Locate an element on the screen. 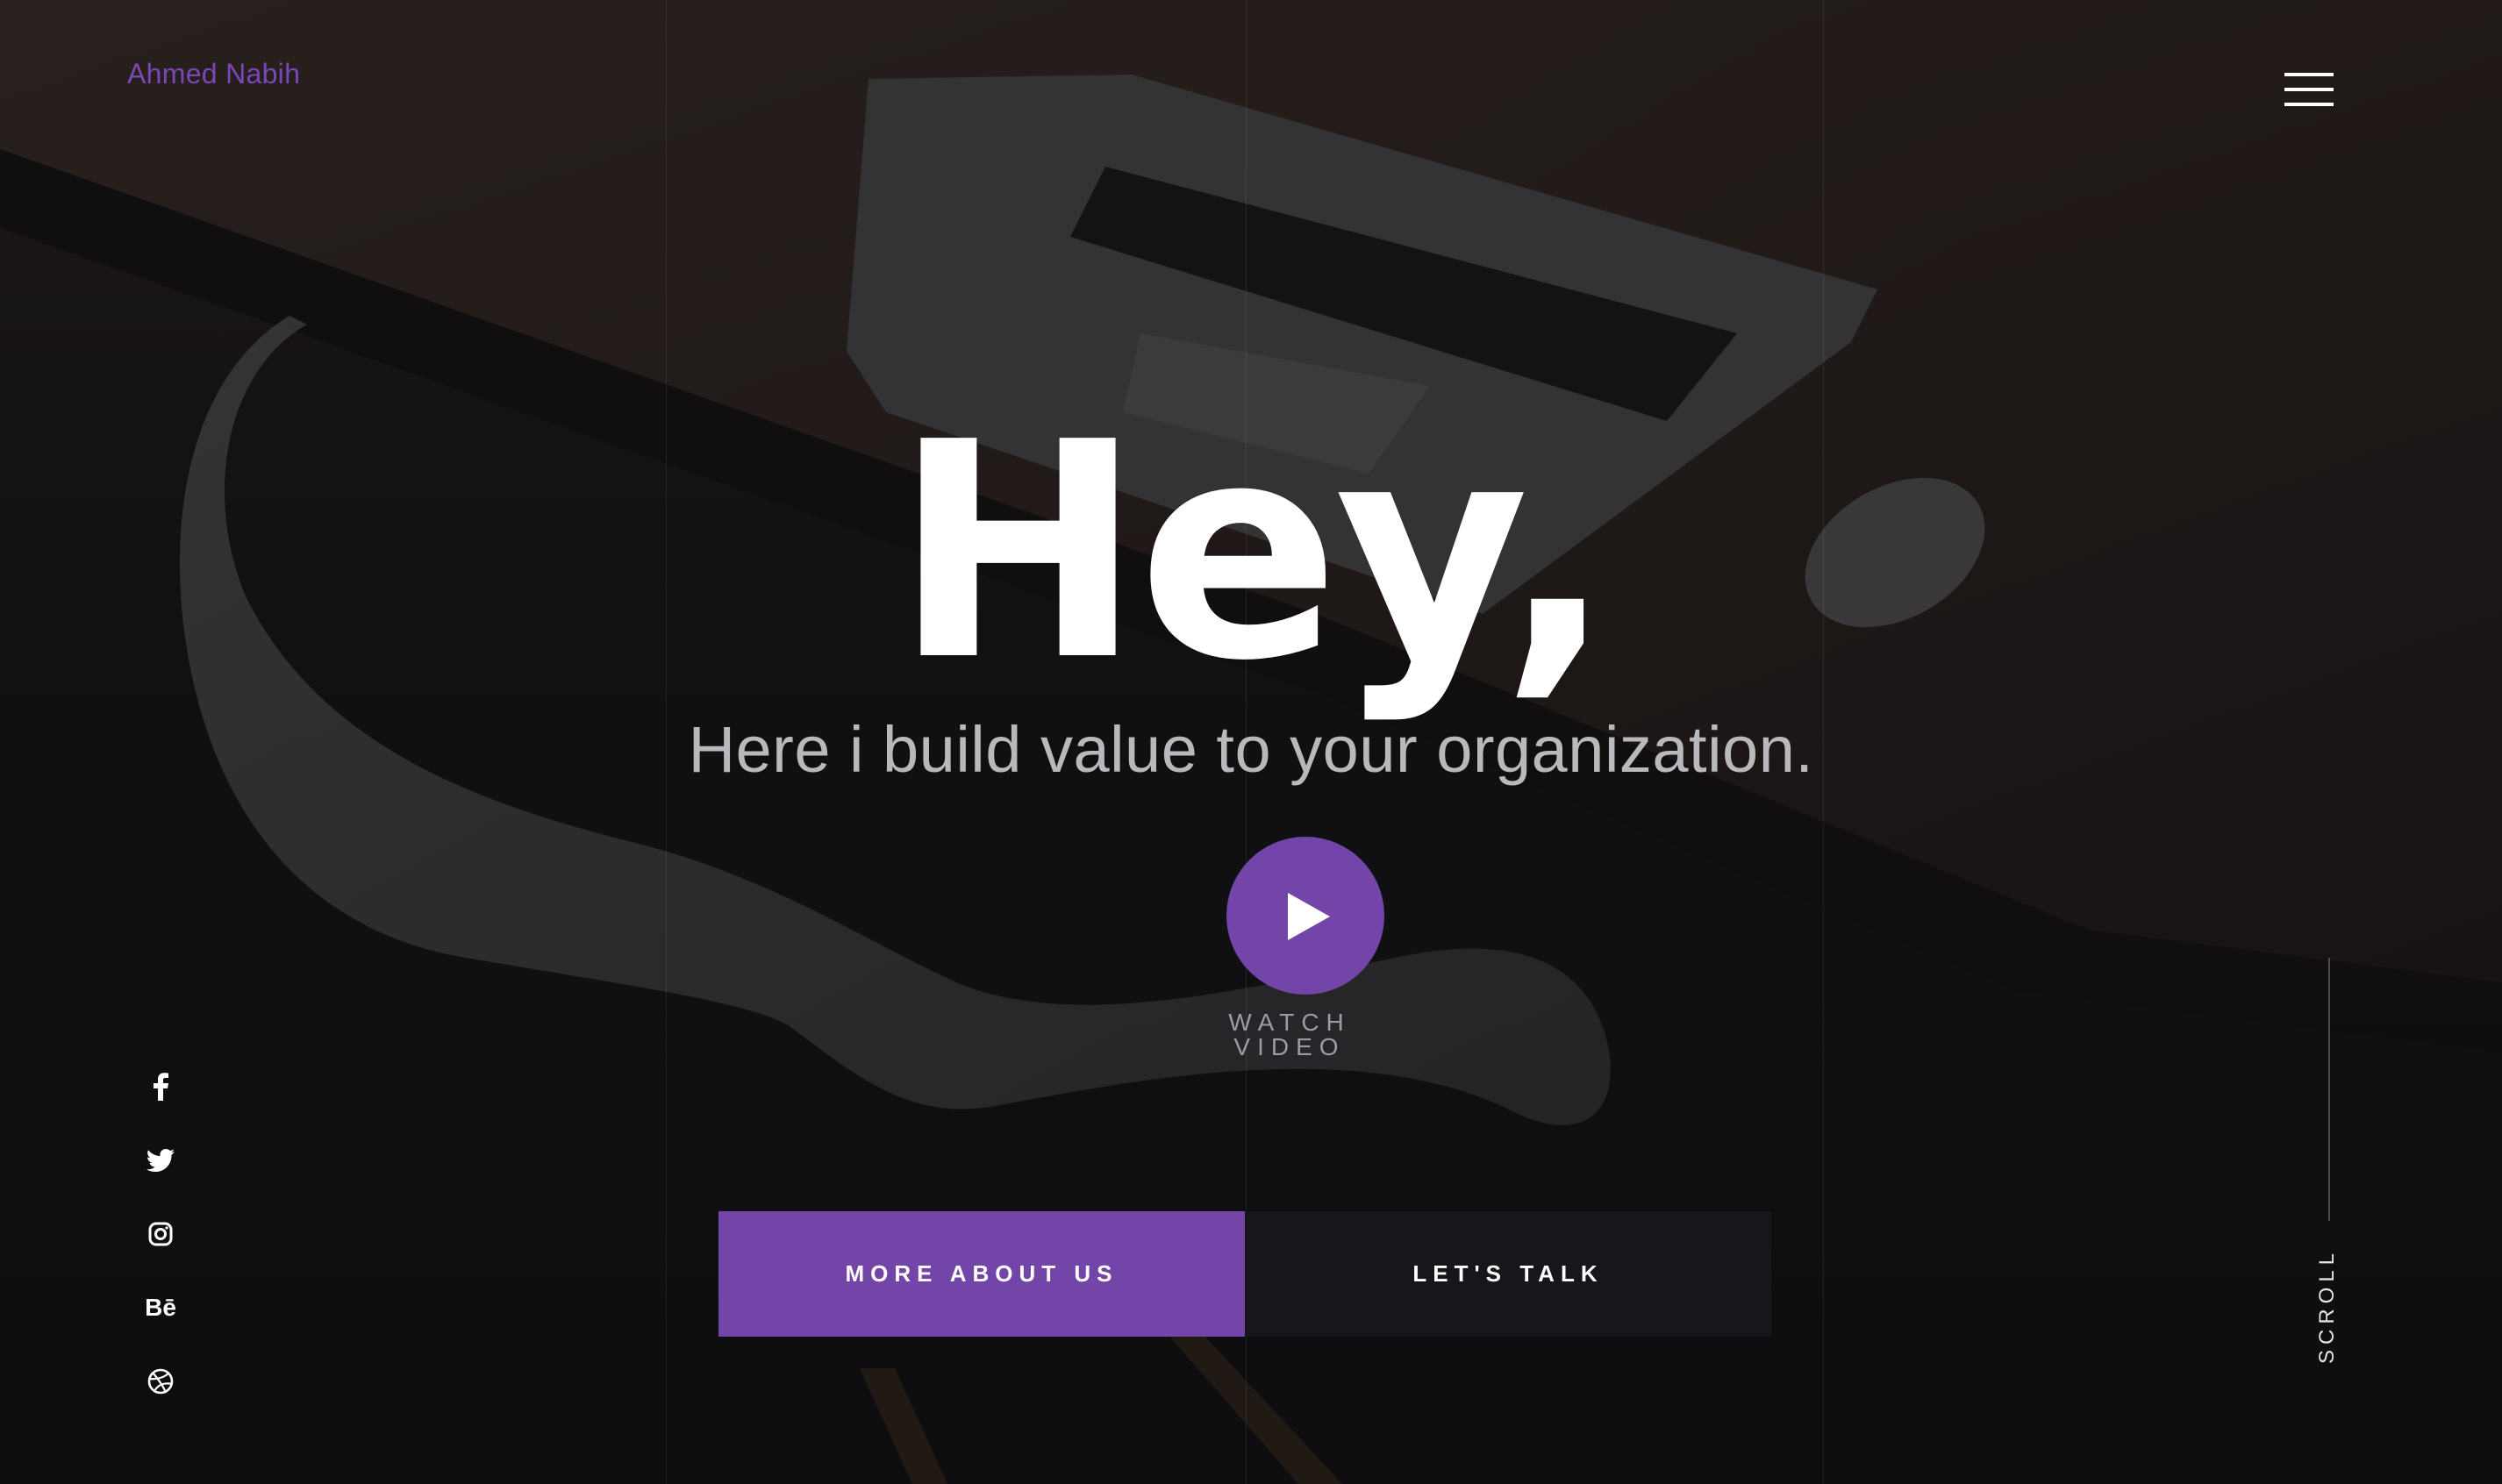 This screenshot has width=2502, height=1484. dribbble-link is located at coordinates (161, 1381).